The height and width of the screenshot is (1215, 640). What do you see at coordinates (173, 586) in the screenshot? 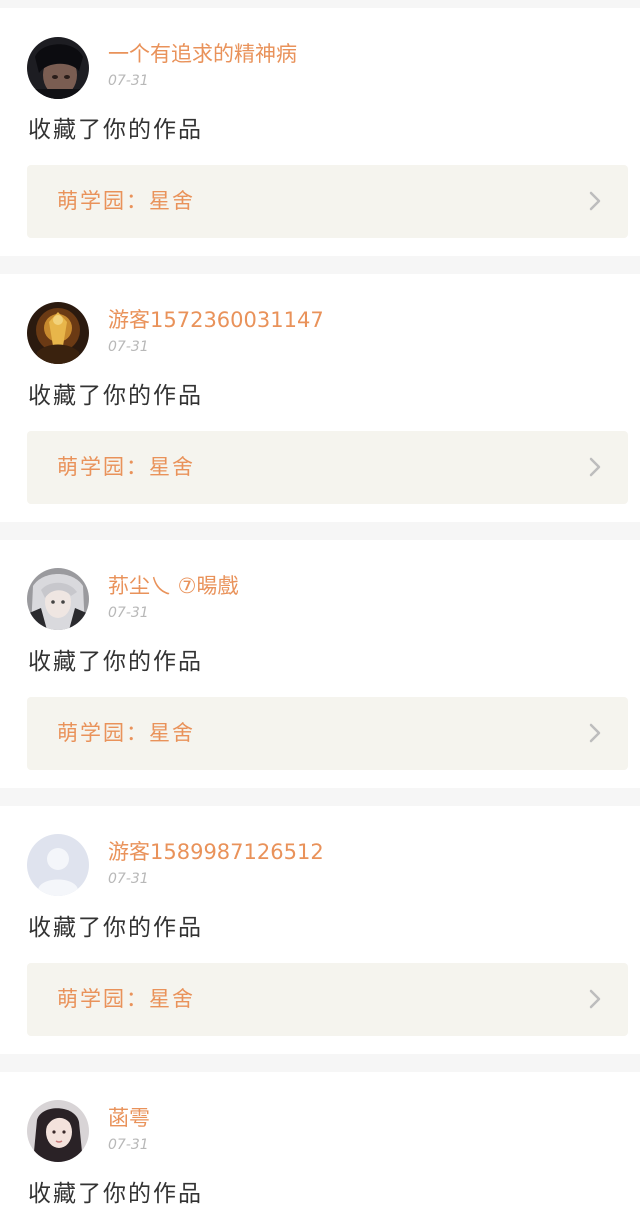
I see `username: 荪尘乀 ⑦暘戲` at bounding box center [173, 586].